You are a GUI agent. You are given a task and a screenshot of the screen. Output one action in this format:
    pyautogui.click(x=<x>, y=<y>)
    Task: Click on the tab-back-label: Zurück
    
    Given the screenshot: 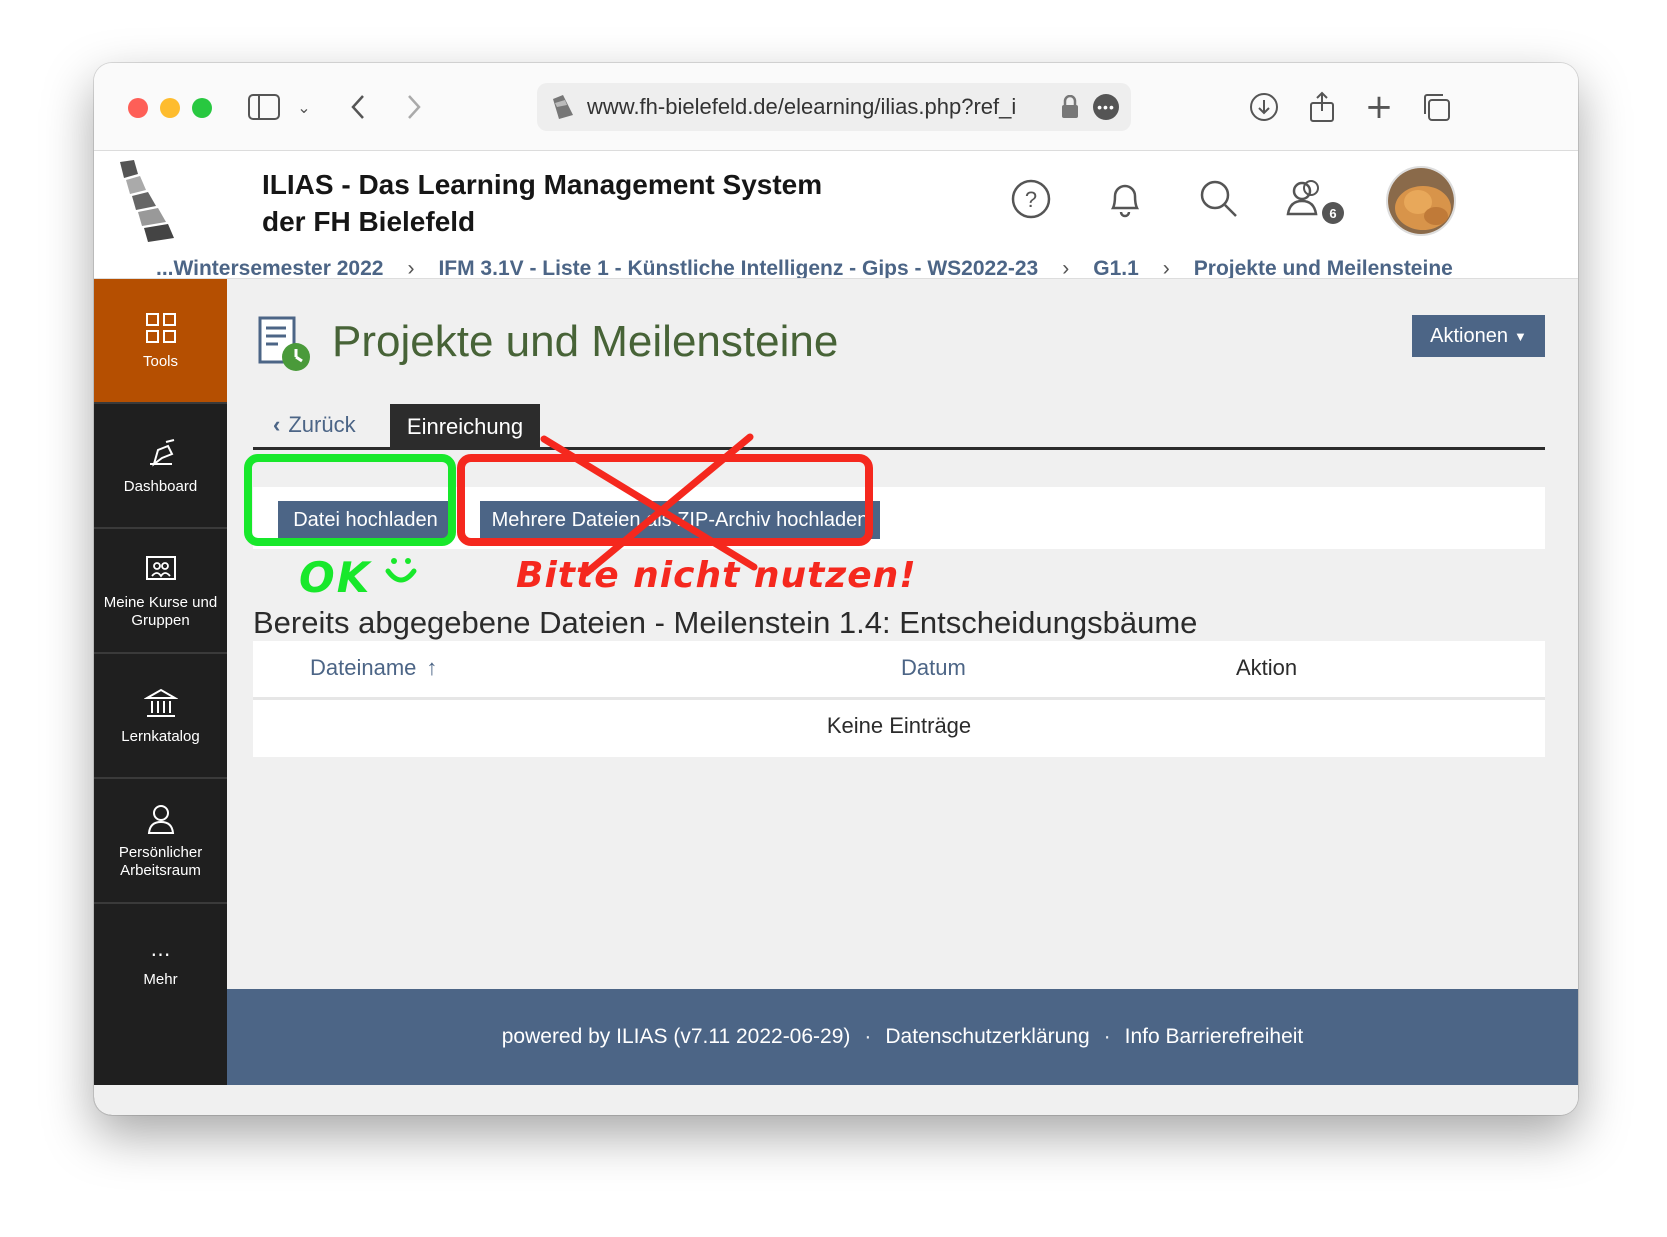 What is the action you would take?
    pyautogui.click(x=322, y=424)
    